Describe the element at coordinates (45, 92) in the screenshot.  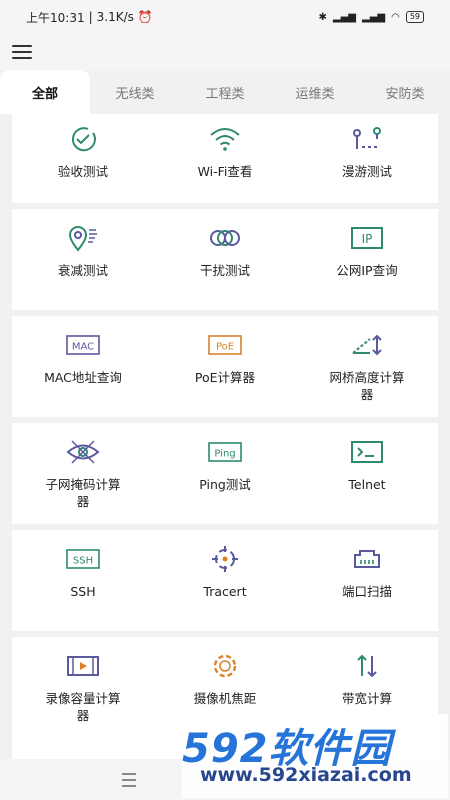
I see `tab-all: 全部` at that location.